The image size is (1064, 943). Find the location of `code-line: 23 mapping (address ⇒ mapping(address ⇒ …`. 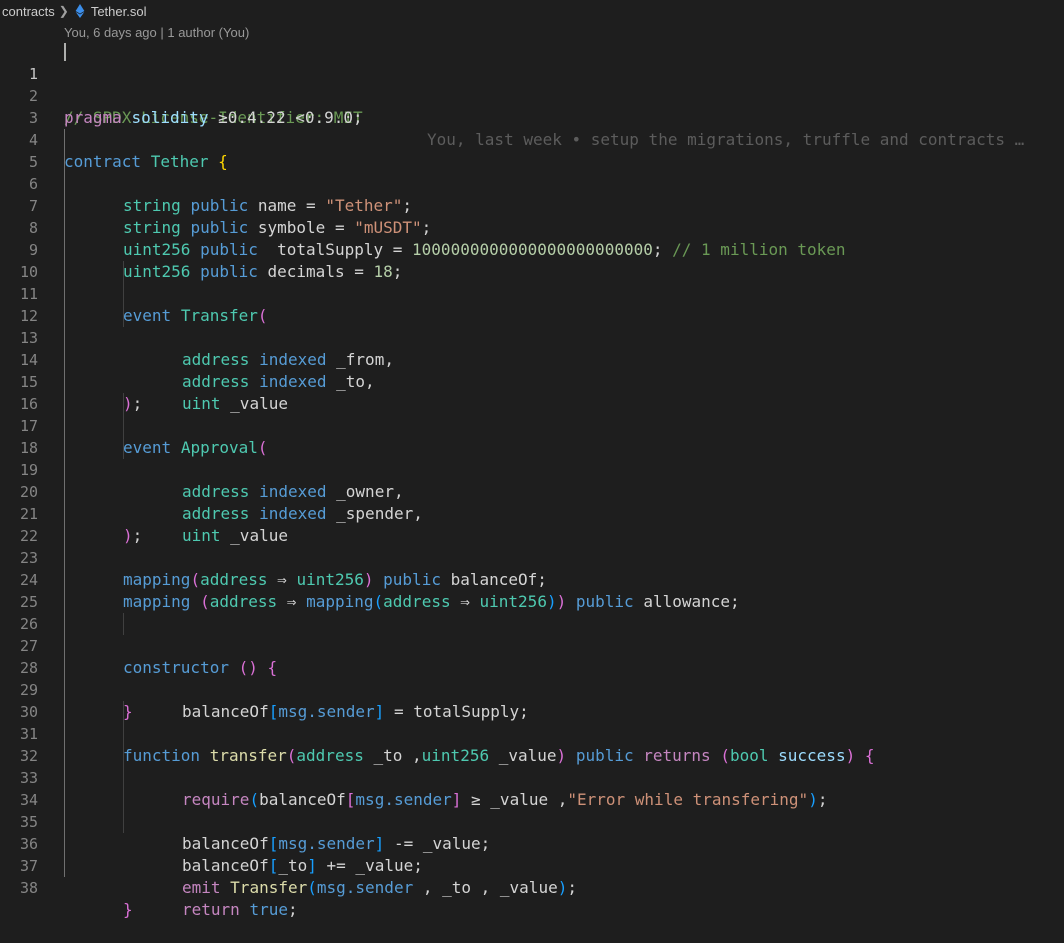

code-line: 23 mapping (address ⇒ mapping(address ⇒ … is located at coordinates (532, 568).